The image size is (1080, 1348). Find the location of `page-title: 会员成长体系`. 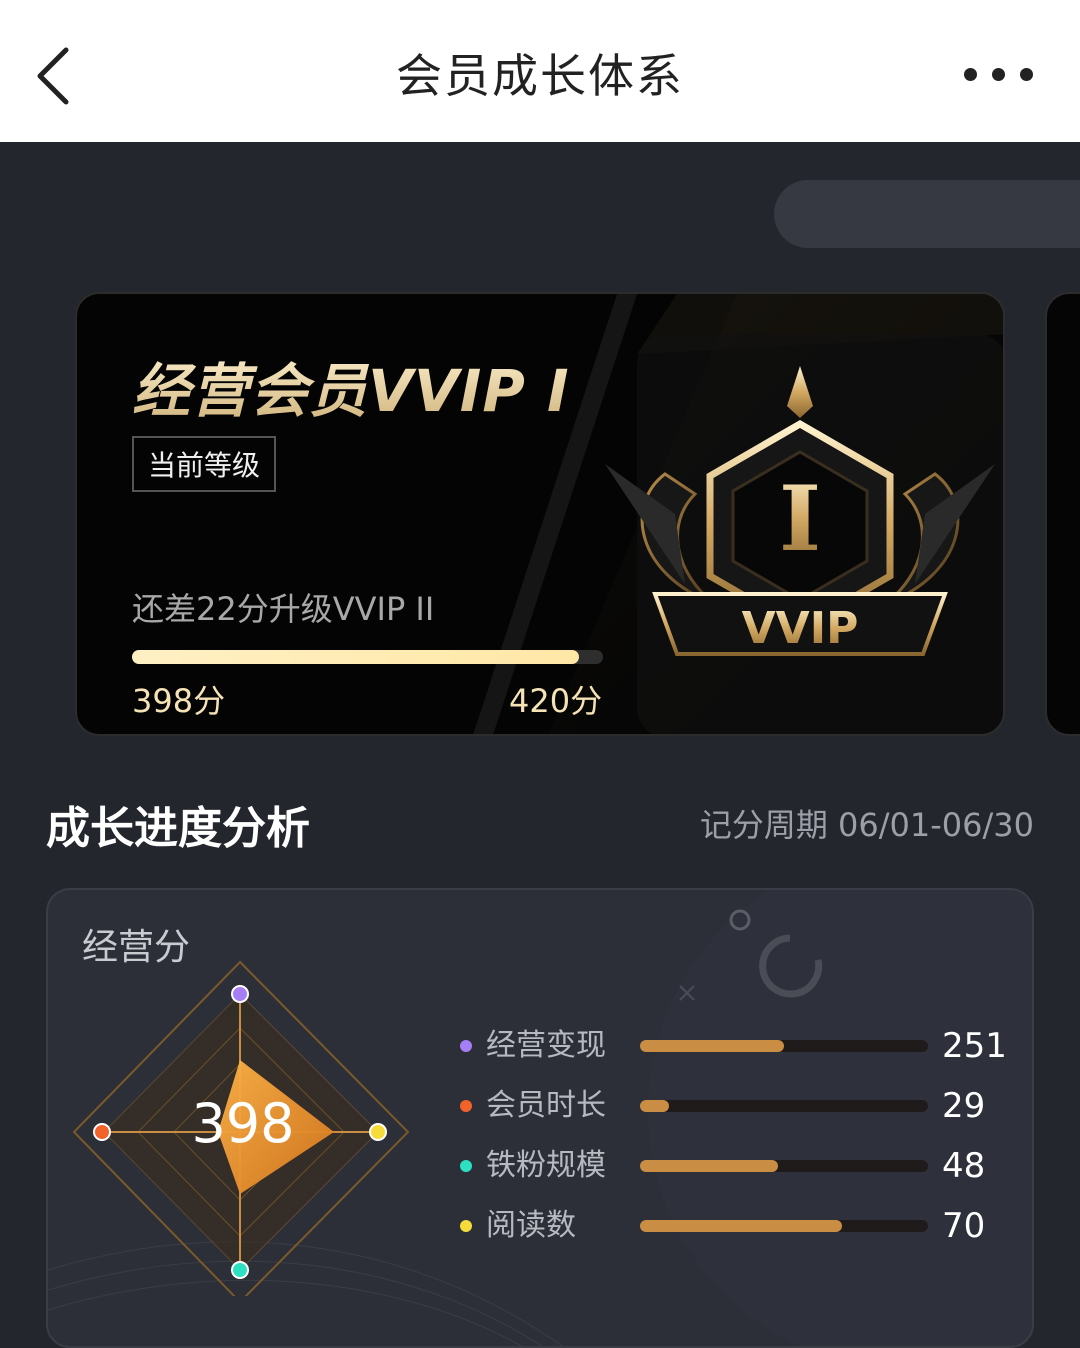

page-title: 会员成长体系 is located at coordinates (540, 76).